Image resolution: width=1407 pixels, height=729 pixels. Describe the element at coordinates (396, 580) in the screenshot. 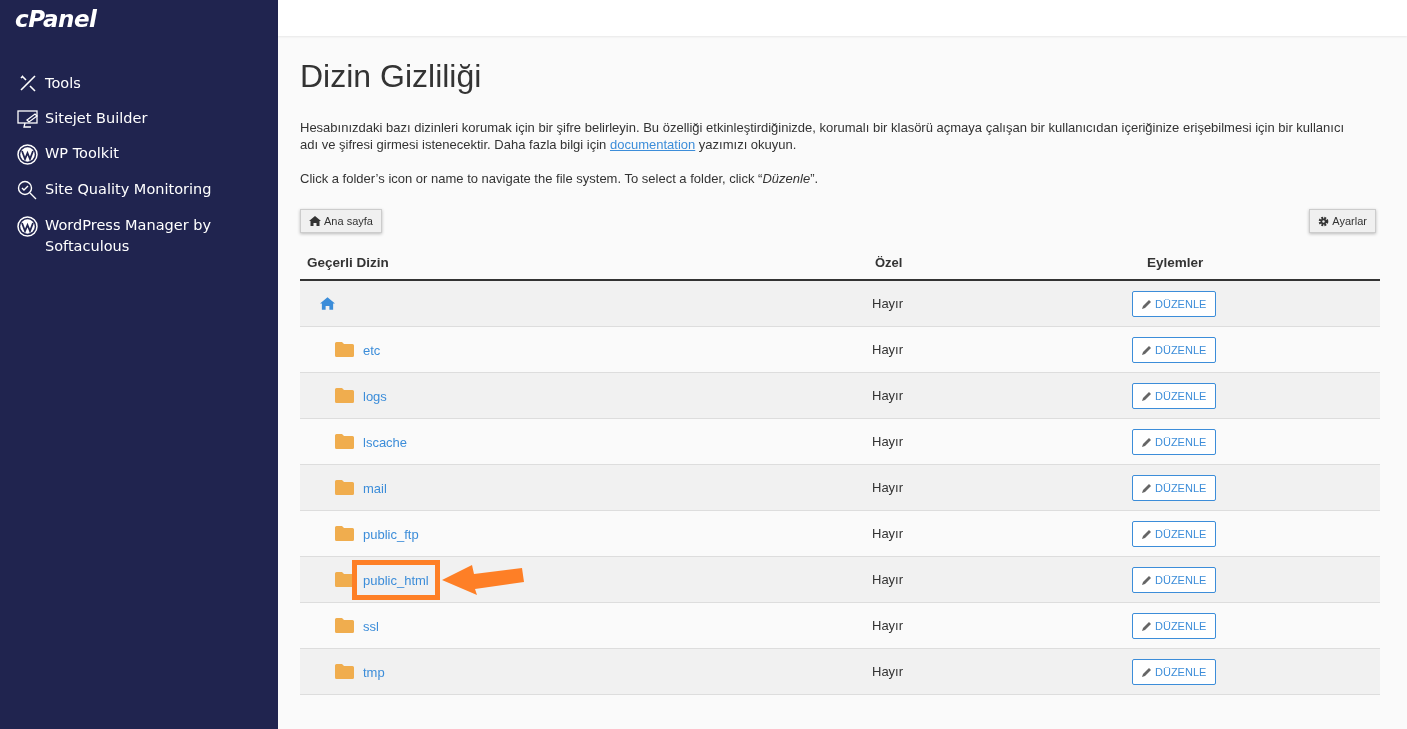

I see `folder-link: public_html` at that location.